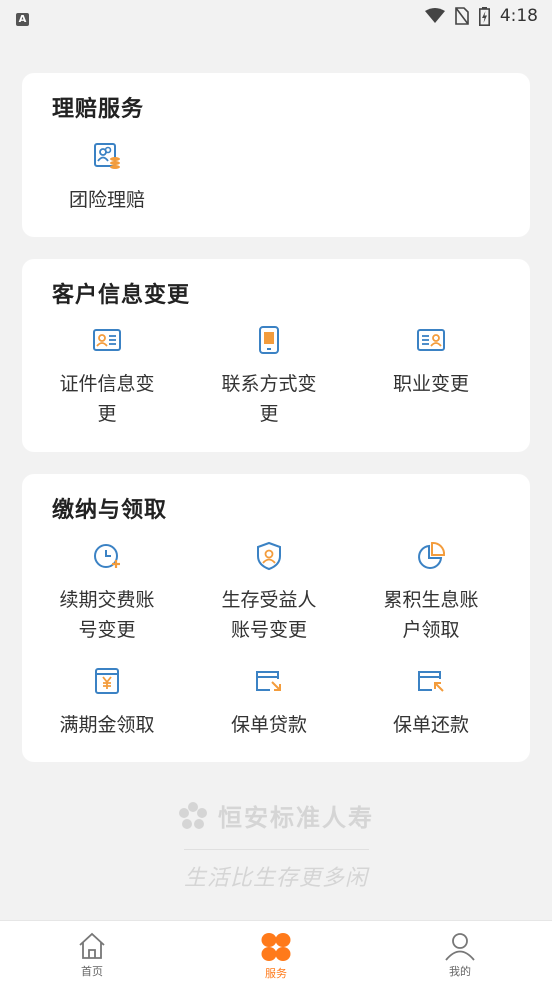 The width and height of the screenshot is (552, 983). I want to click on tab-home: 首页, so click(92, 952).